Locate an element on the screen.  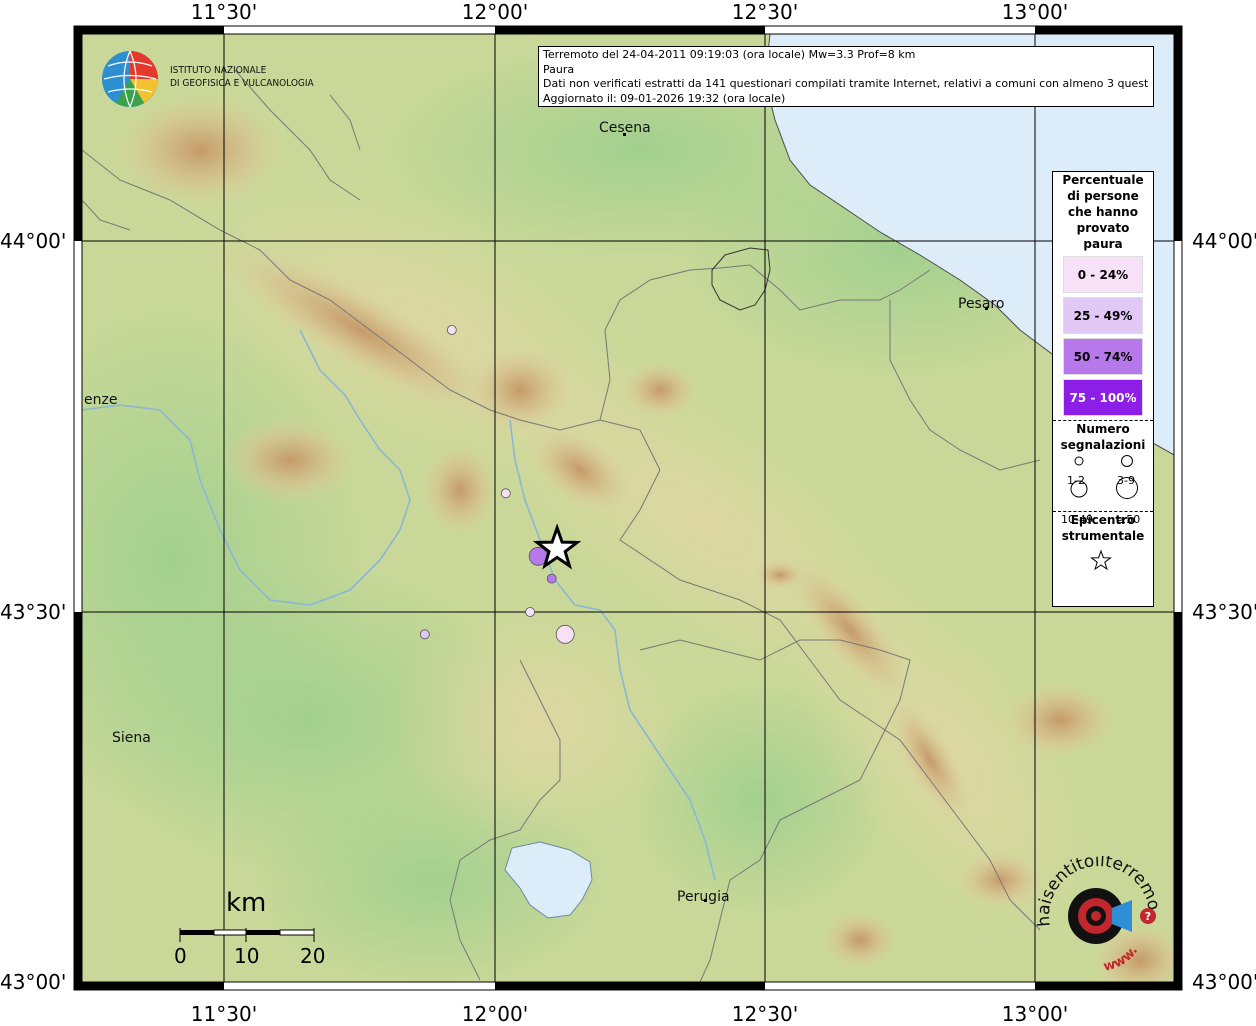
logo-line-1: ISTITUTO NAZIONALE is located at coordinates (218, 70).